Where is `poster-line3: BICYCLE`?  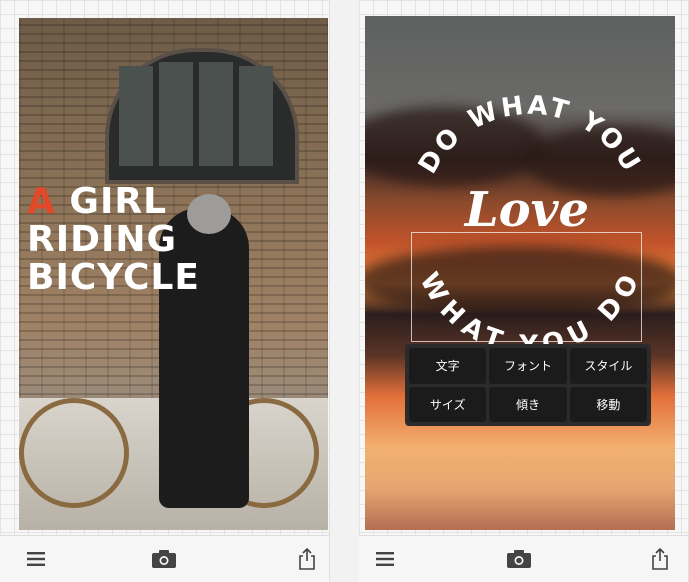
poster-line3: BICYCLE is located at coordinates (113, 277).